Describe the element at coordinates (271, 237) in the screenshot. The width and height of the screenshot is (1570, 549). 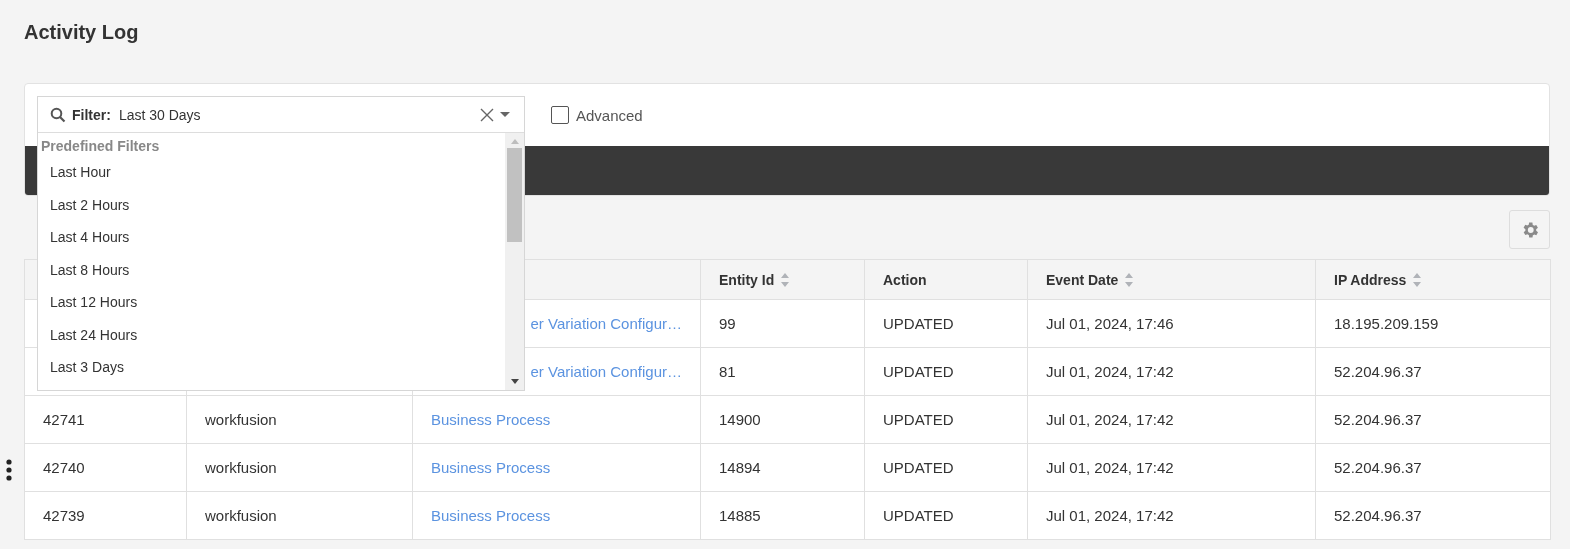
I see `filter-option: Last 4 Hours` at that location.